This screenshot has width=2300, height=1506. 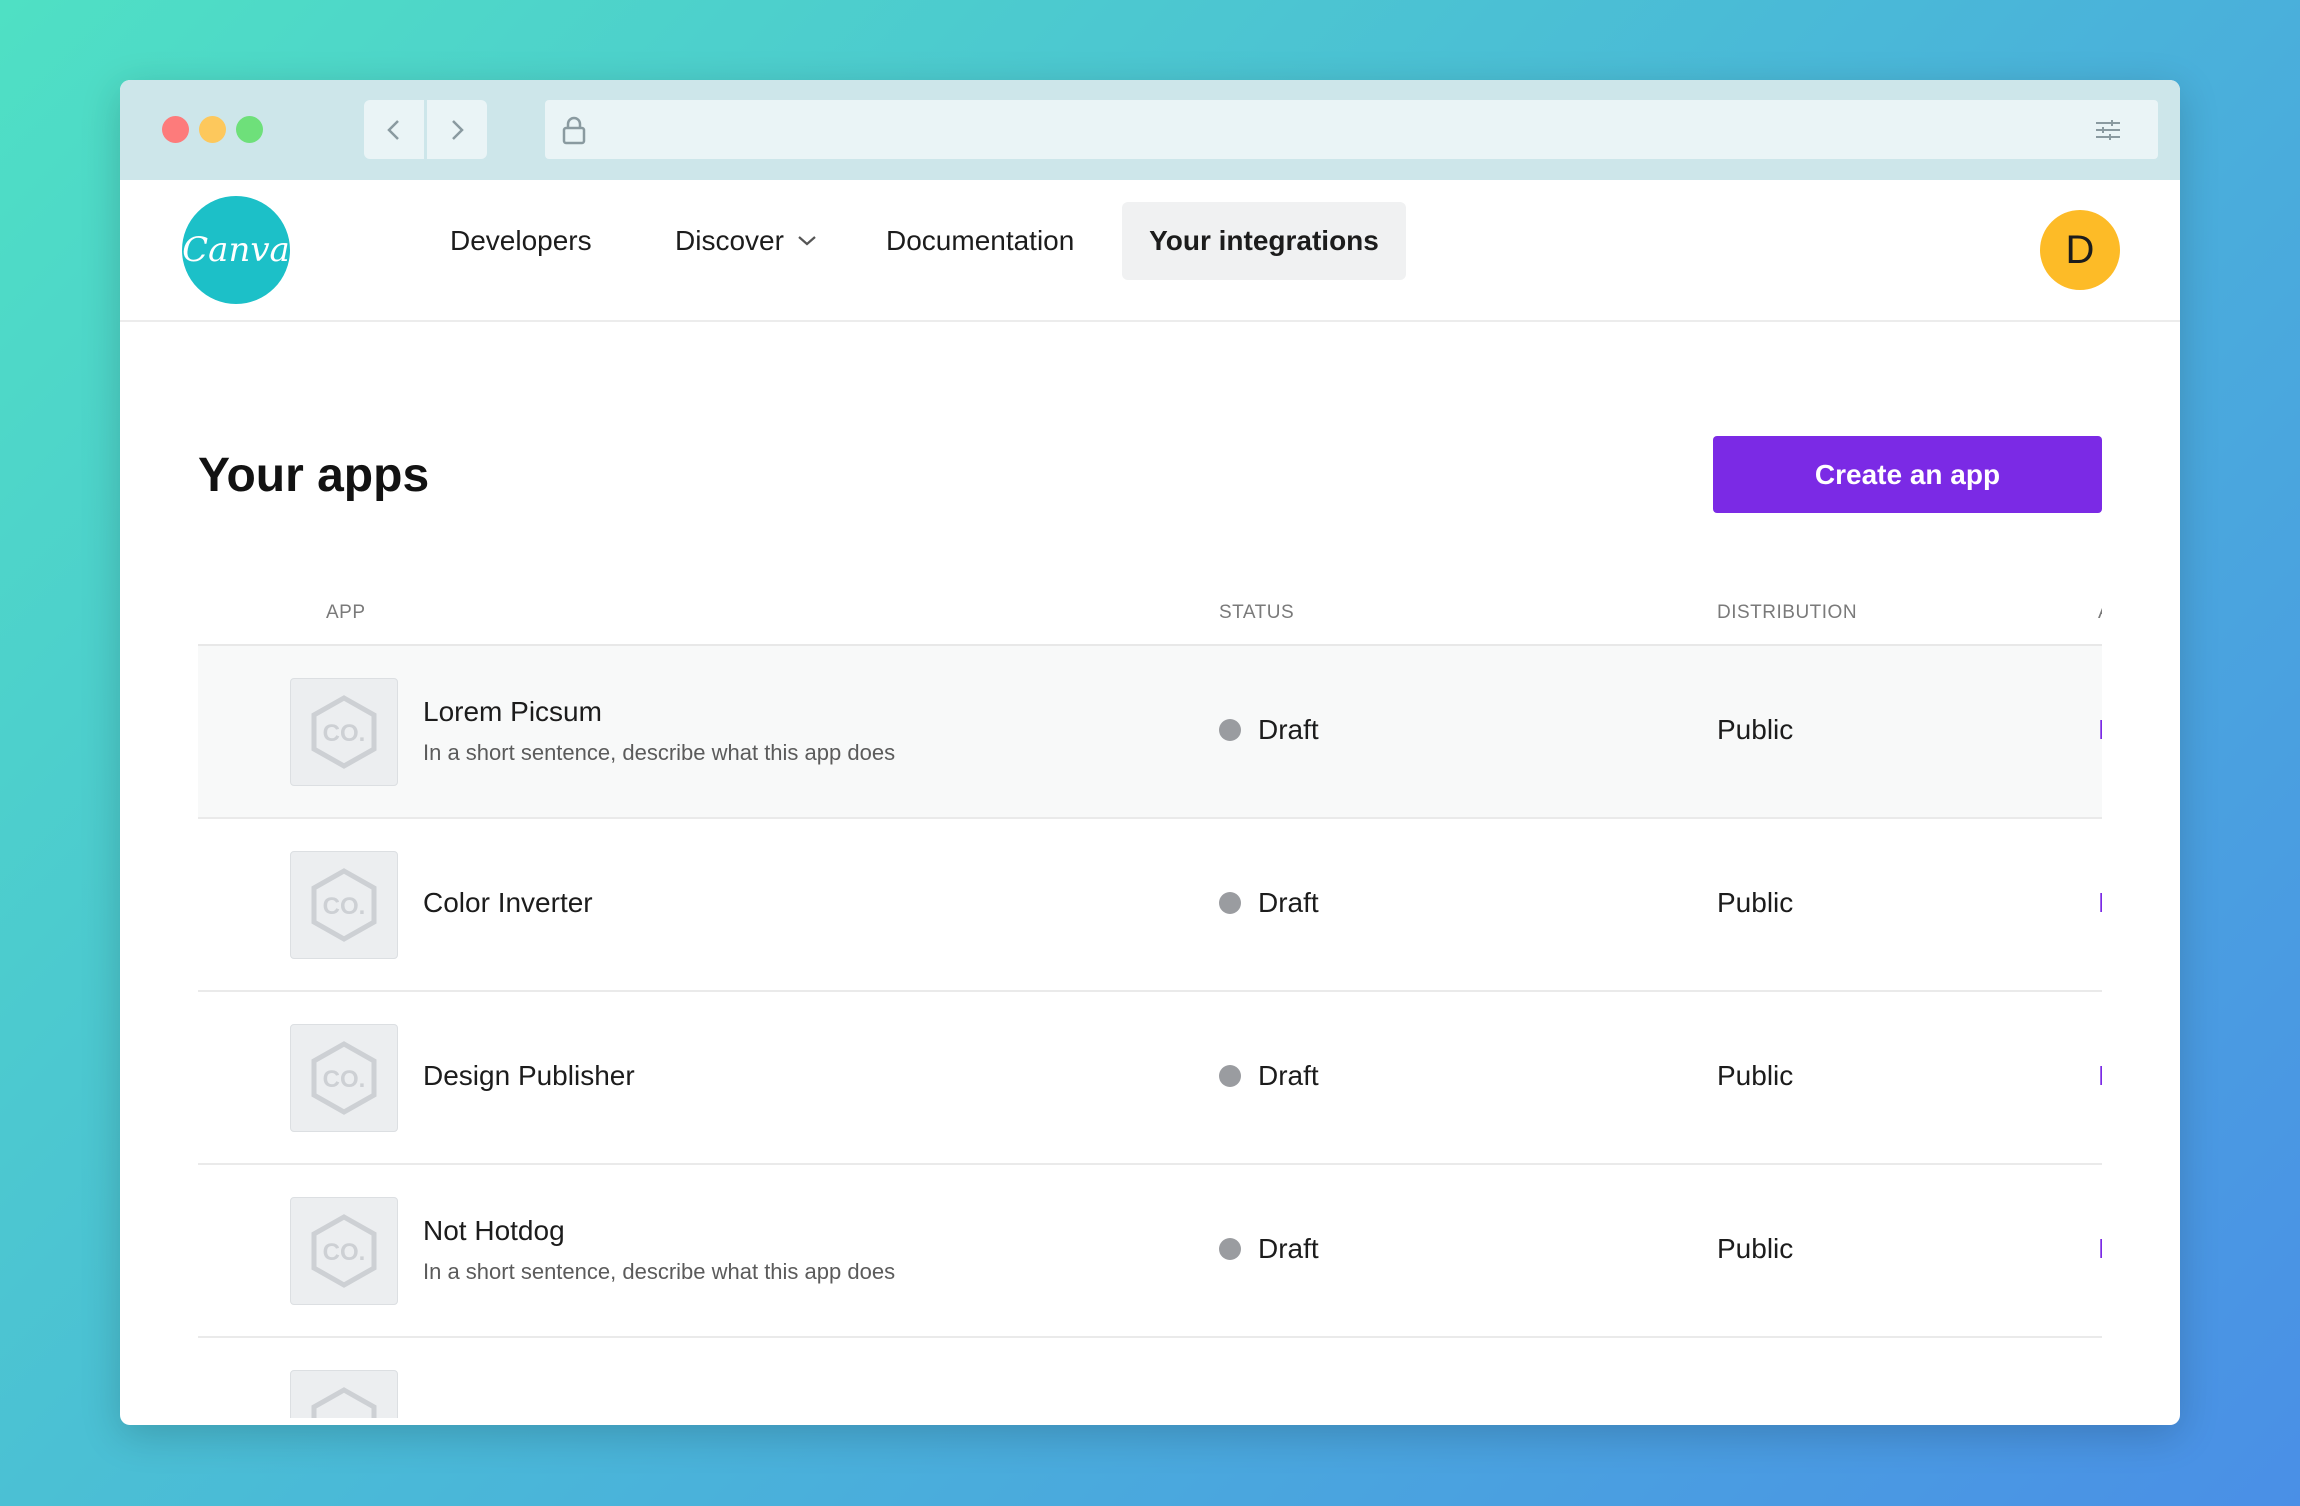 What do you see at coordinates (236, 250) in the screenshot?
I see `canva-logo: Canva` at bounding box center [236, 250].